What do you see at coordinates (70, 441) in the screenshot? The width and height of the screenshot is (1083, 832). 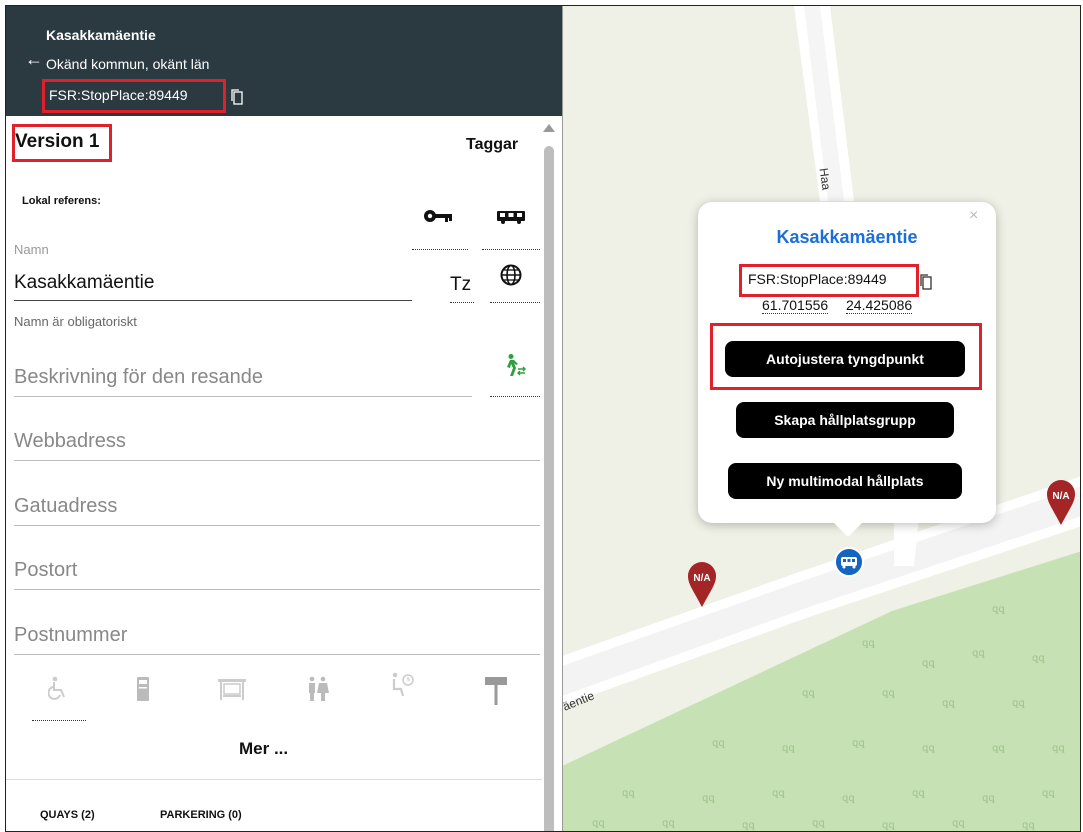 I see `web-address-input: Webbadress` at bounding box center [70, 441].